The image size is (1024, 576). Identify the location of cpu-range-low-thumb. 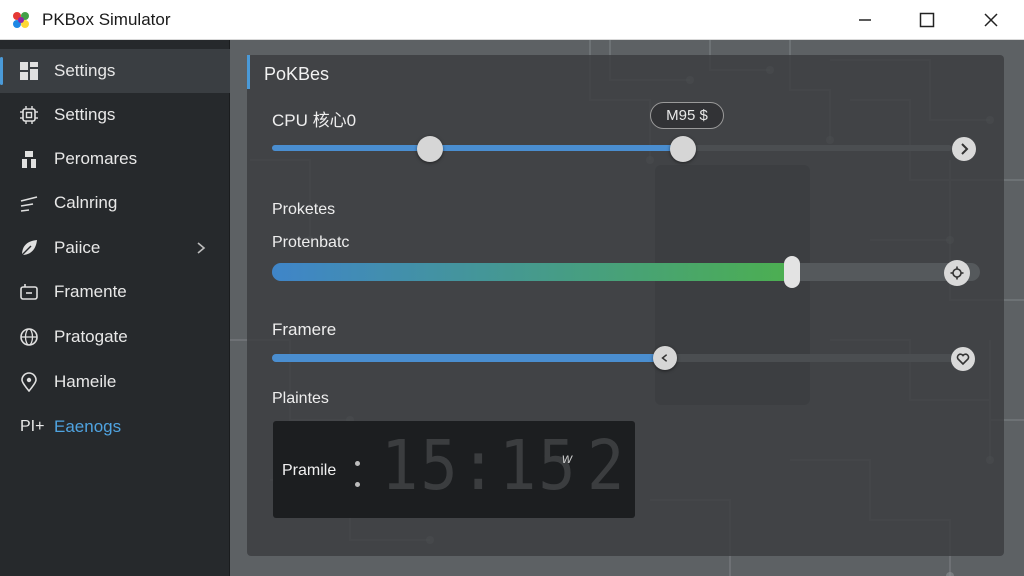
(429, 149).